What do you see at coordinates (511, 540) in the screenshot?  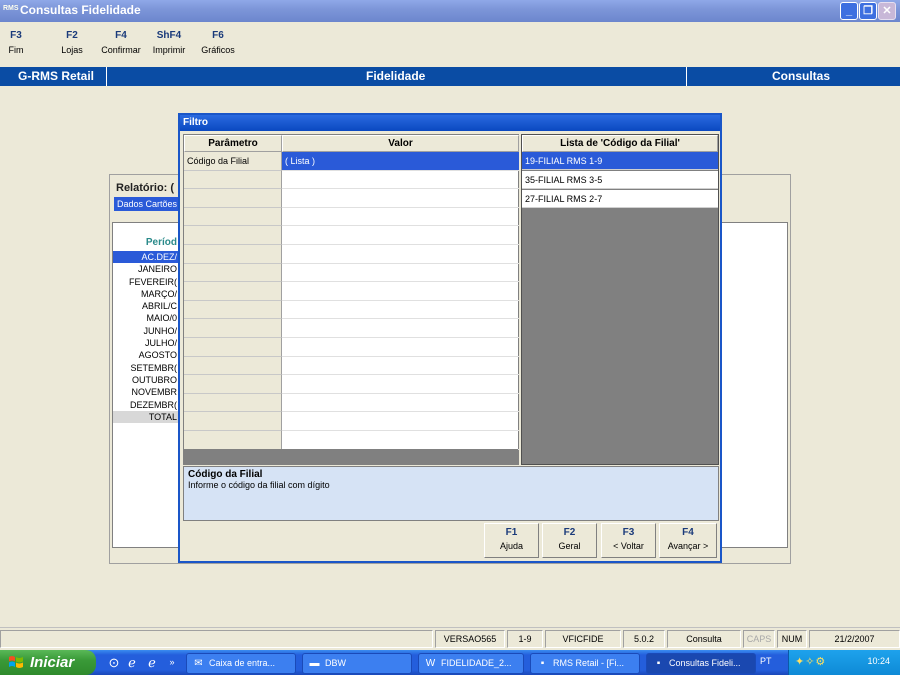 I see `help-button: F1 Ajuda` at bounding box center [511, 540].